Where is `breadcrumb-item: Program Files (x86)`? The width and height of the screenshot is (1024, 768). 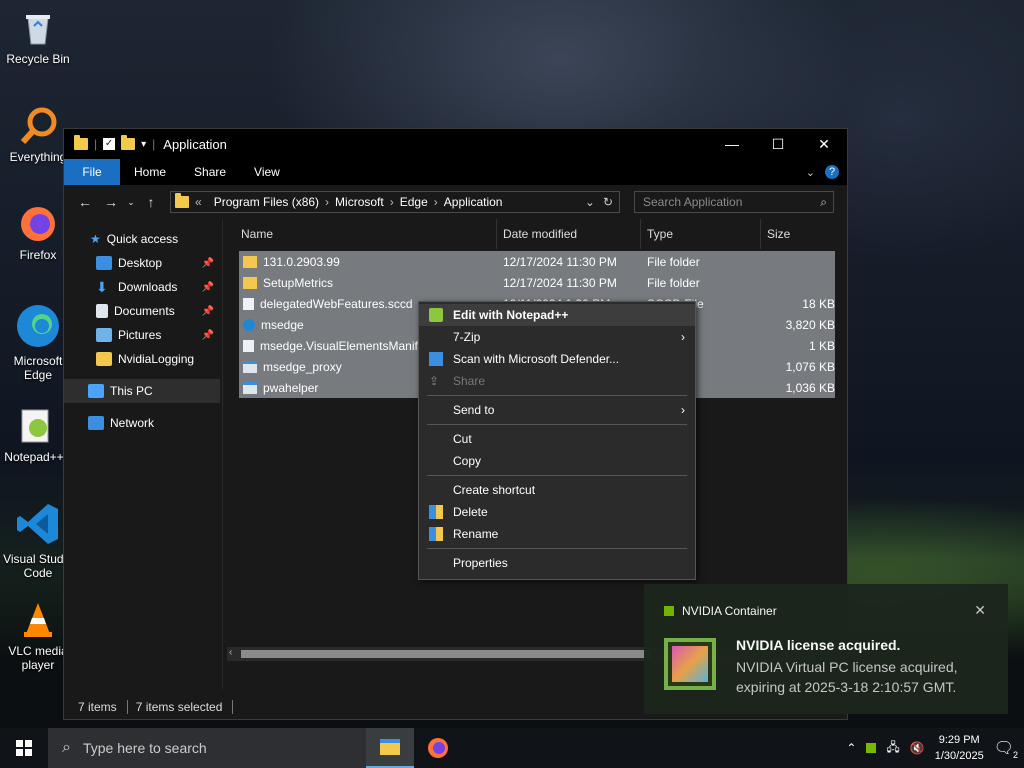
breadcrumb-item: Program Files (x86) is located at coordinates (266, 202).